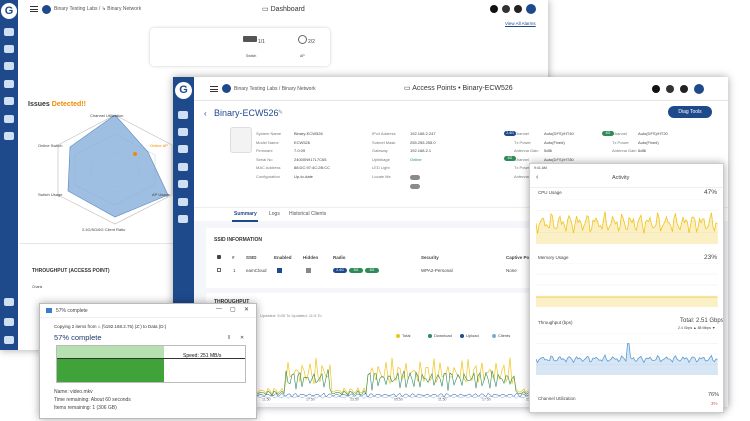 The image size is (750, 421). I want to click on ssid-header-num: #, so click(233, 257).